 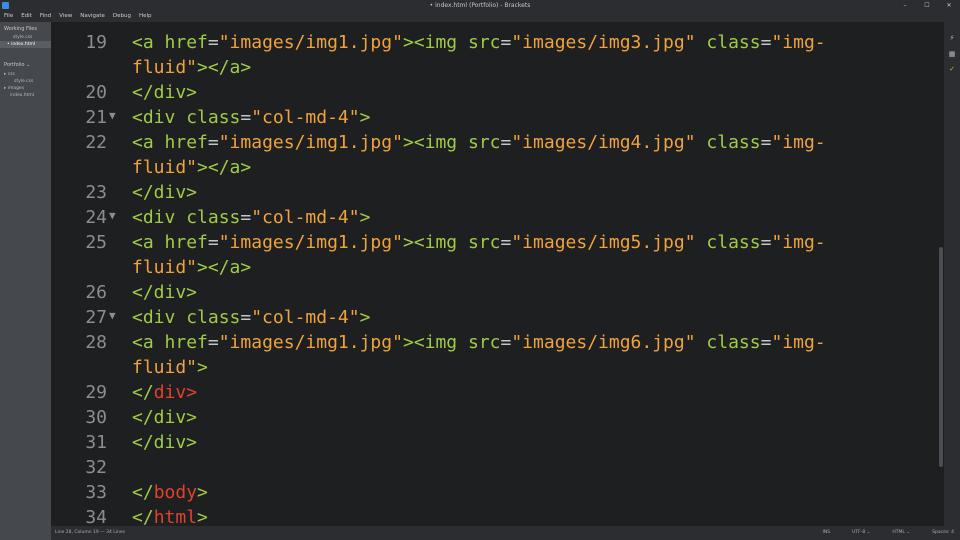 What do you see at coordinates (861, 533) in the screenshot?
I see `encoding-select: UTF-8 ⌄` at bounding box center [861, 533].